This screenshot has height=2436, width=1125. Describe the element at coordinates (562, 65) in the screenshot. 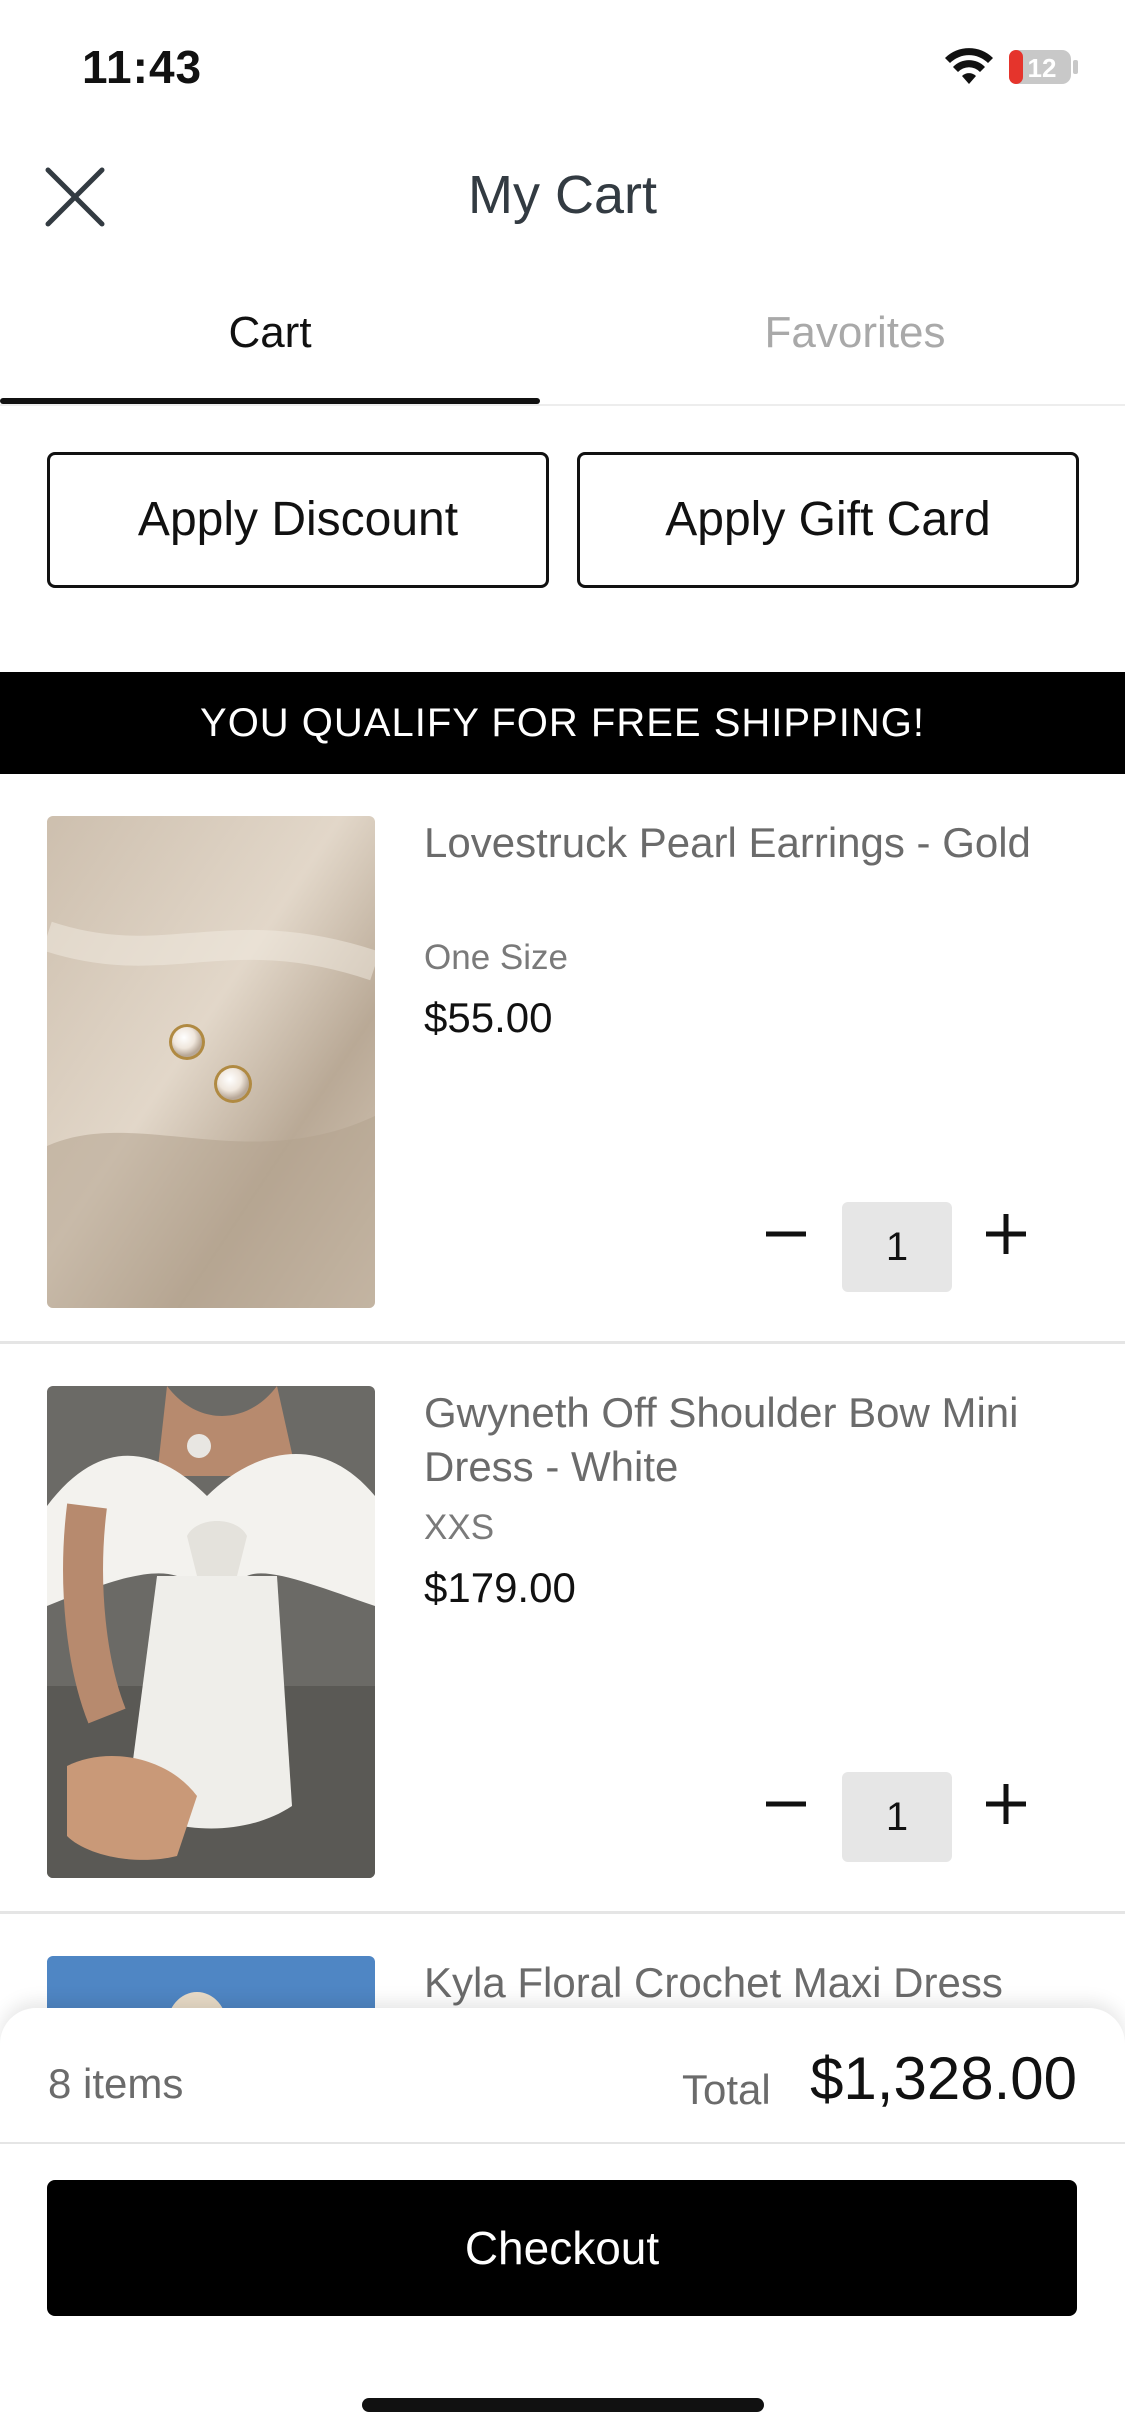

I see `status-bar: 11:43 12` at that location.